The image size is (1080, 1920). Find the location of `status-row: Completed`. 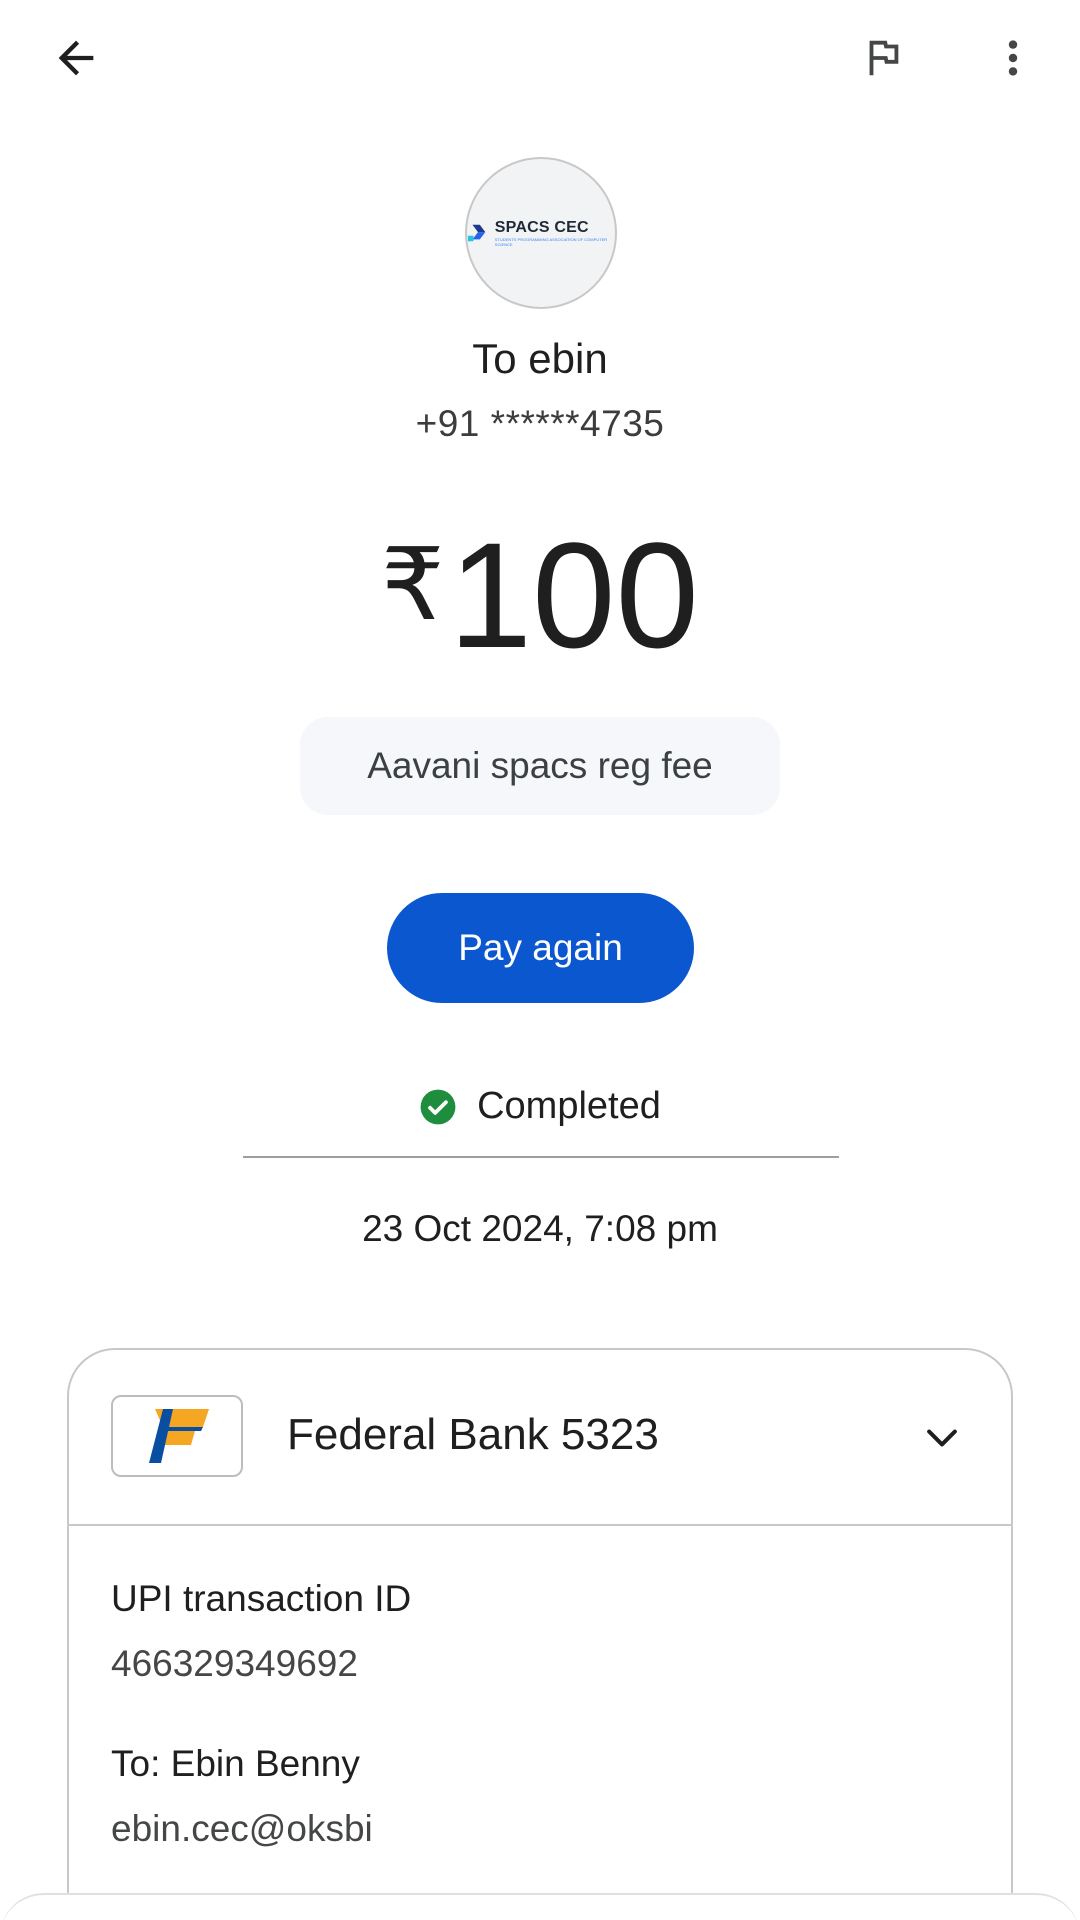

status-row: Completed is located at coordinates (540, 1106).